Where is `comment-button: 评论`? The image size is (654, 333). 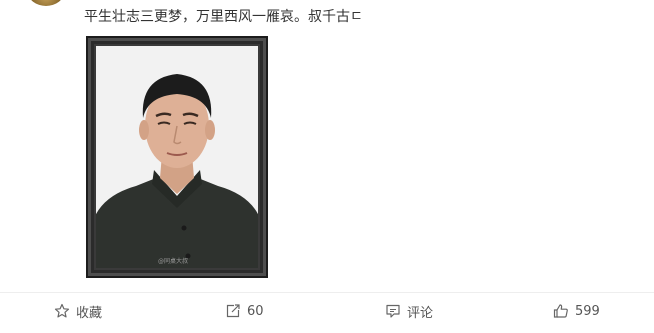
comment-button: 评论 is located at coordinates (409, 311).